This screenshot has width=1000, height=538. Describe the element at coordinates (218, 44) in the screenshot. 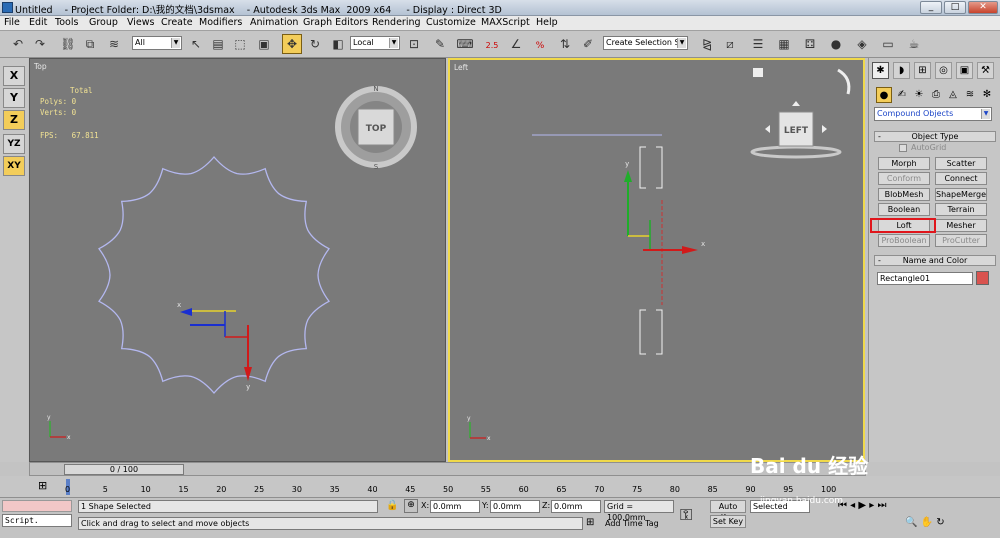

I see `select-by-name-icon: ▤` at that location.